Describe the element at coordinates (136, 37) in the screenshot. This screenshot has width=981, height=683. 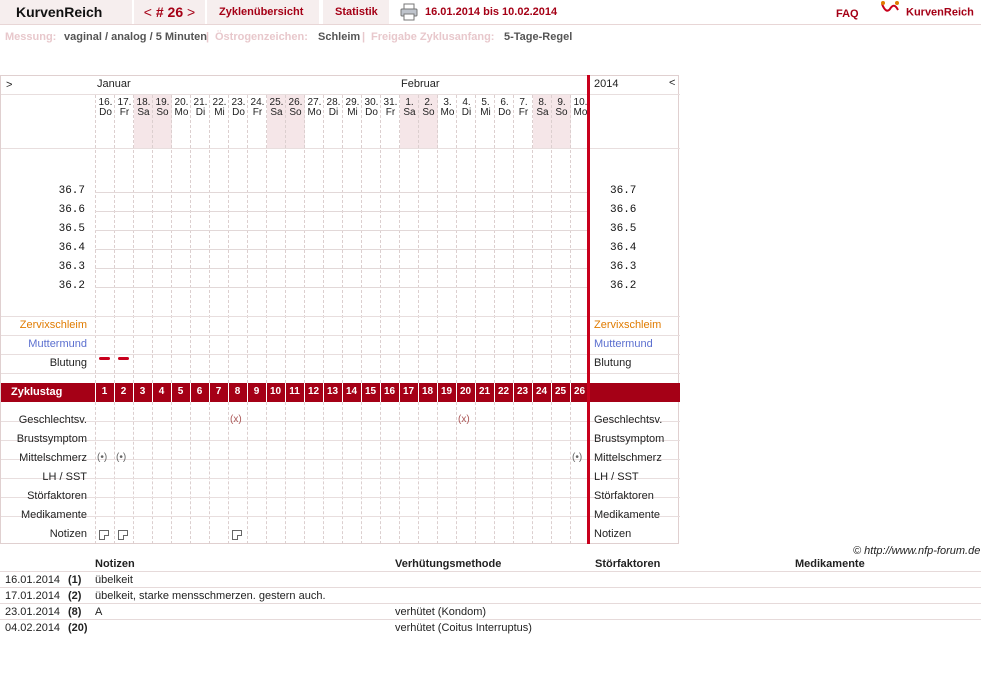
I see `measure-value: vaginal / analog / 5 Minuten` at that location.